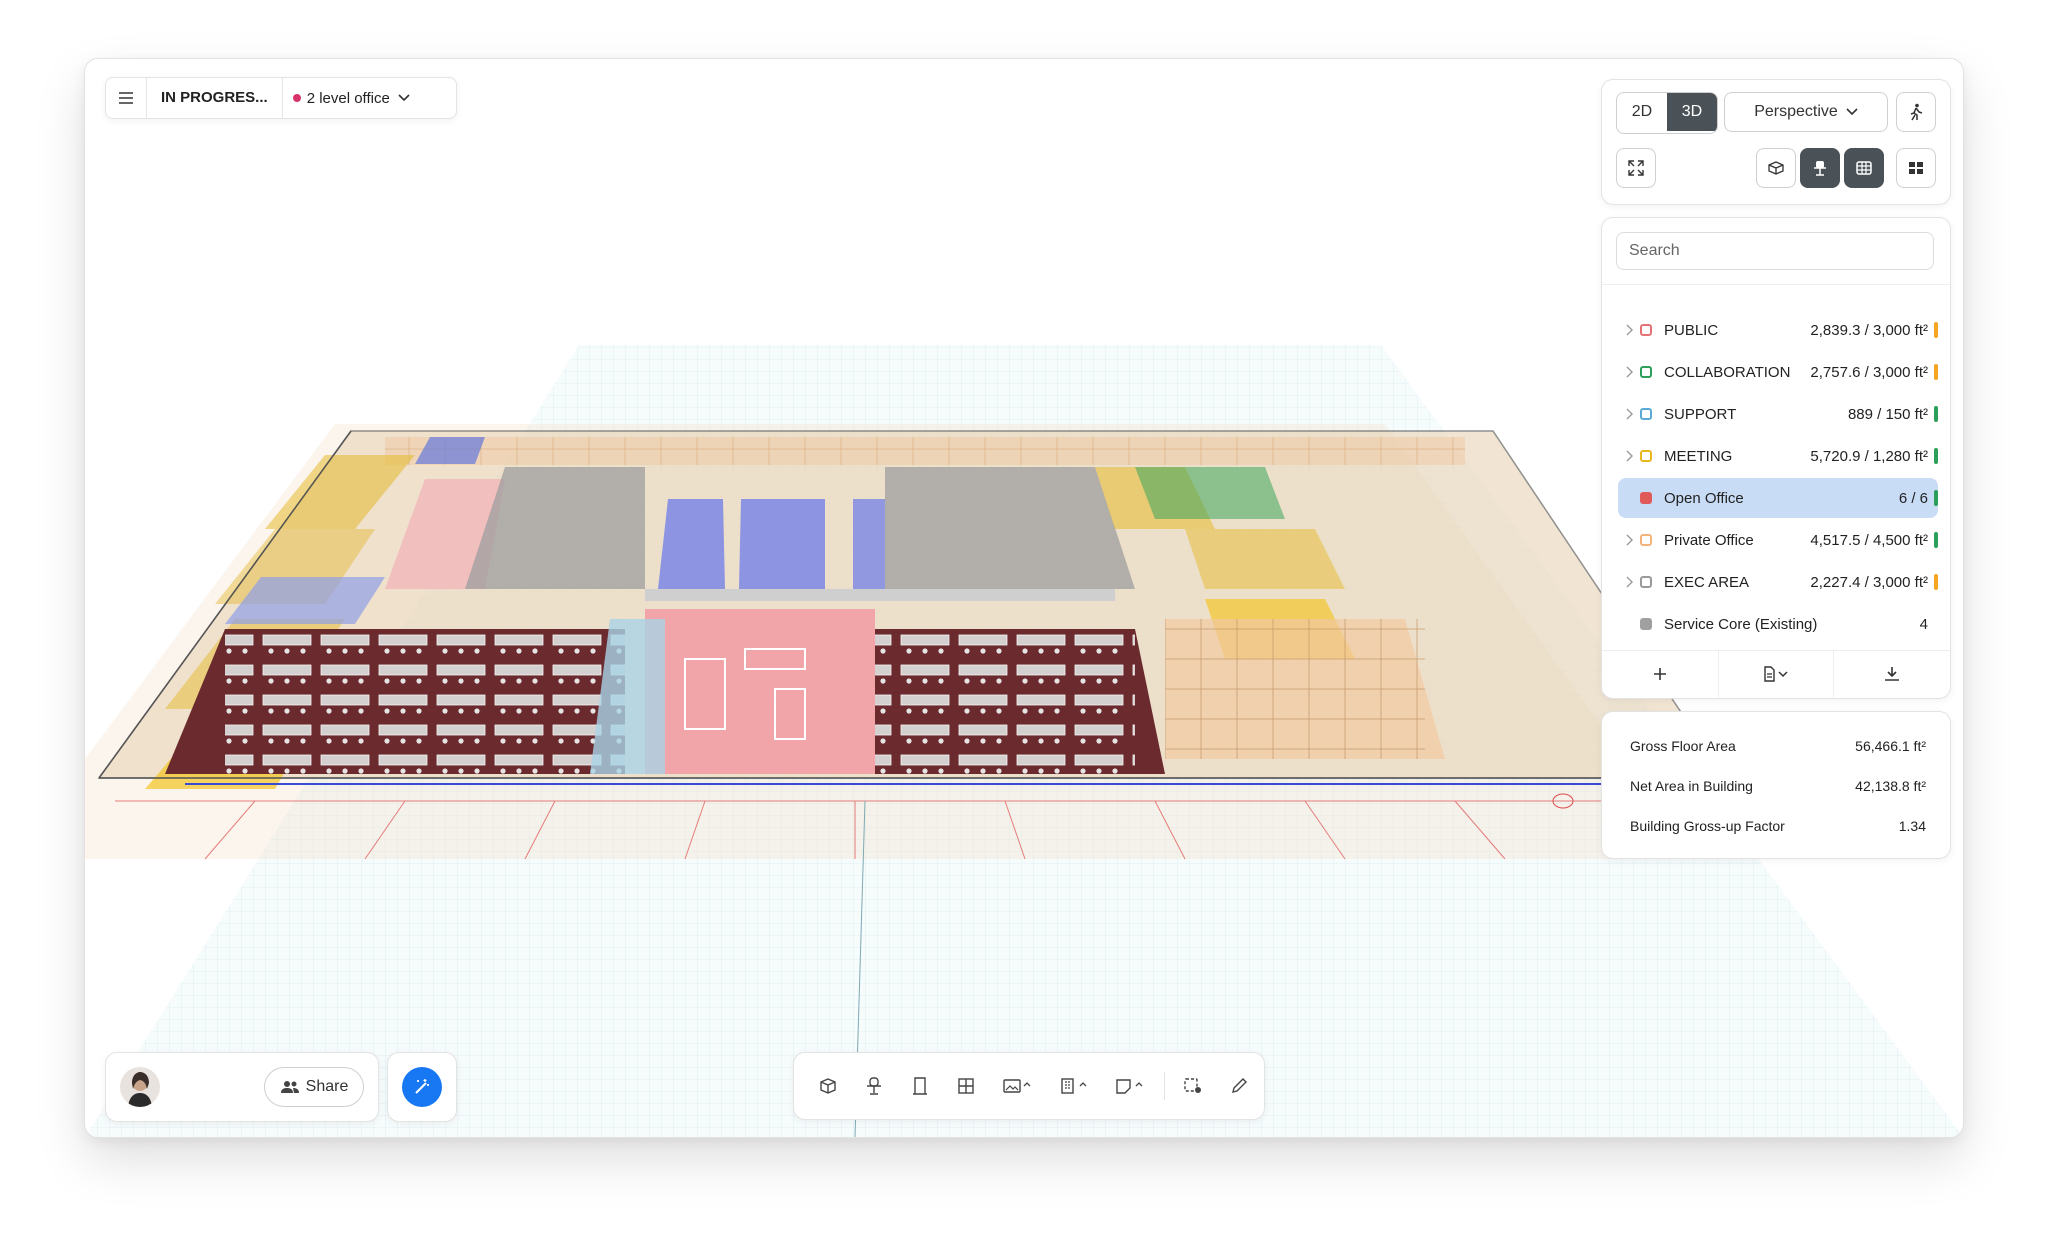 Image resolution: width=2048 pixels, height=1246 pixels. I want to click on selection-icon, so click(1193, 1086).